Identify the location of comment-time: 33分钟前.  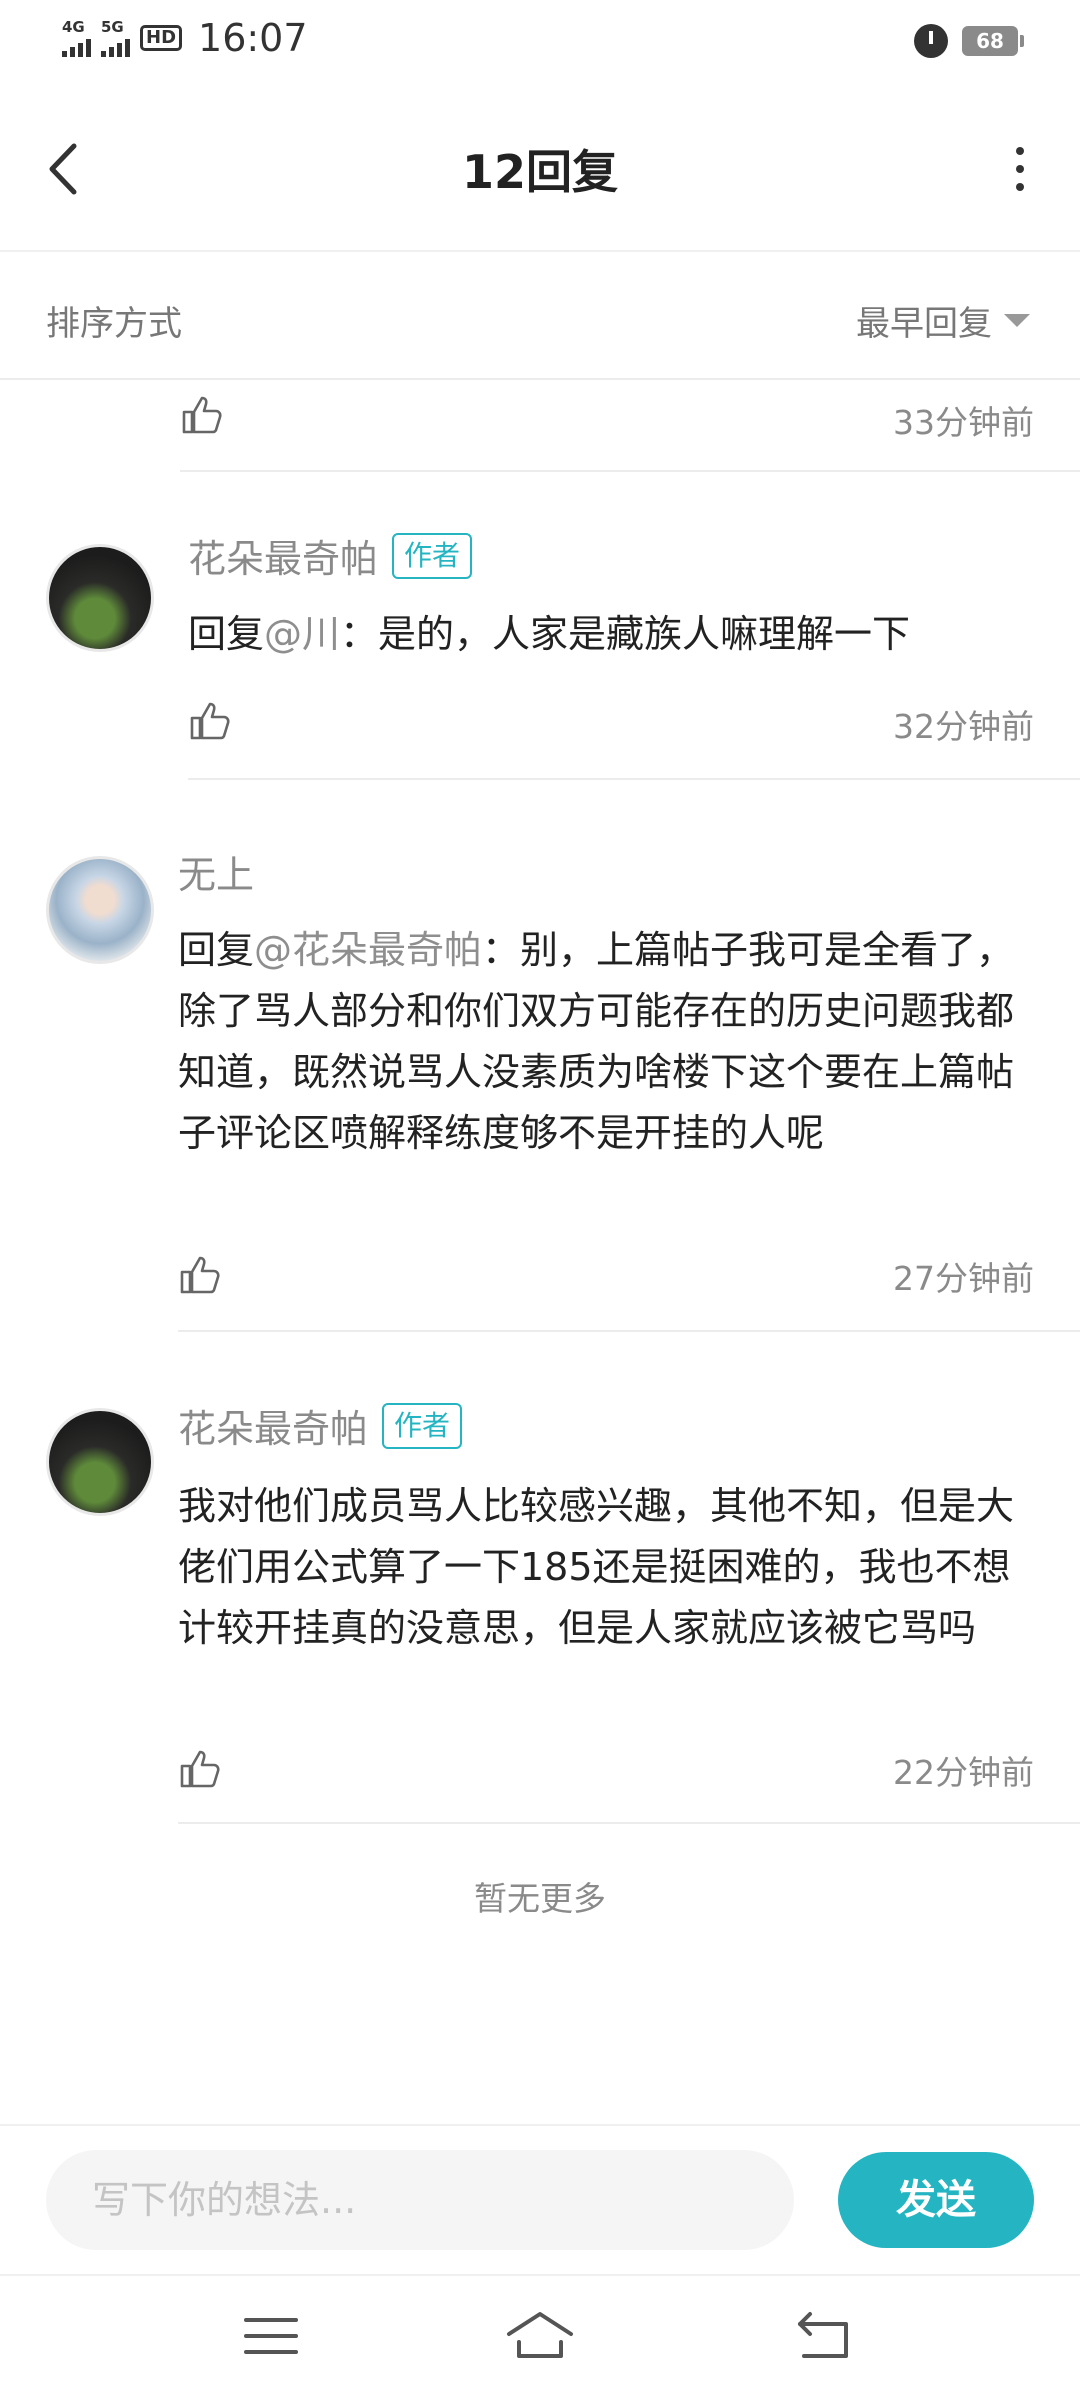
(963, 422).